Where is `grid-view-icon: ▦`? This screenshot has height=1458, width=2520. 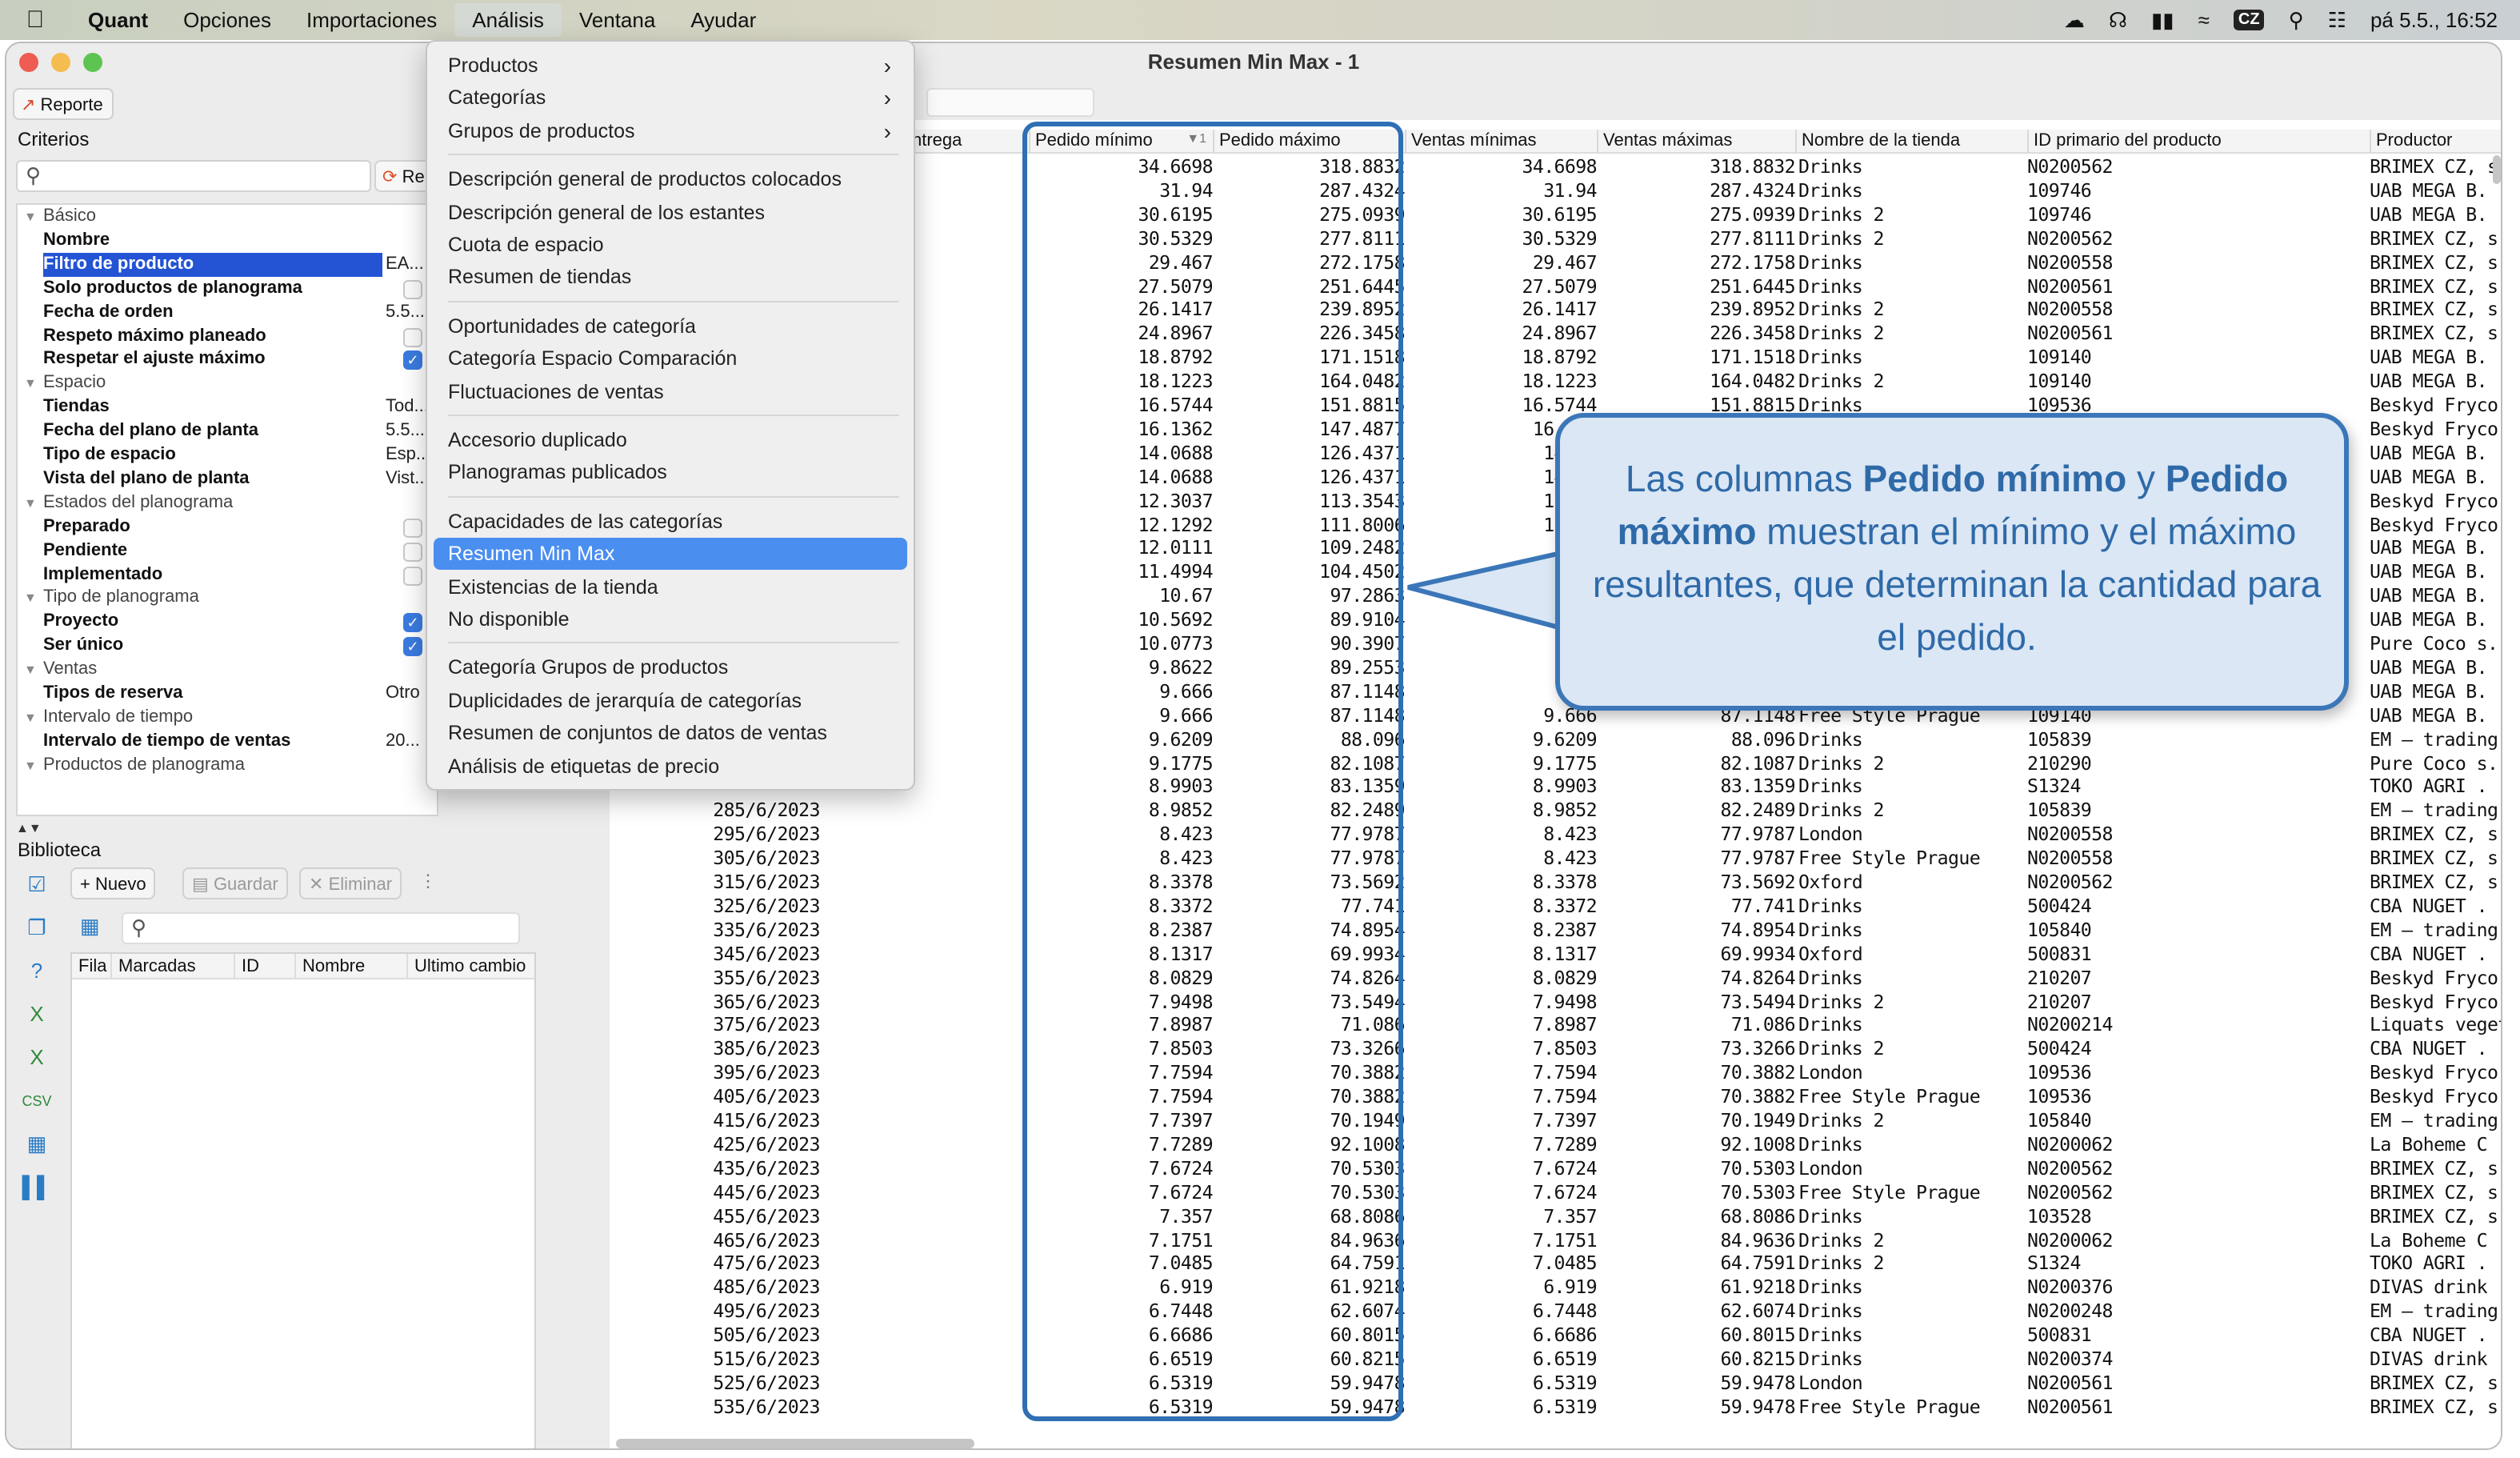
grid-view-icon: ▦ is located at coordinates (90, 926).